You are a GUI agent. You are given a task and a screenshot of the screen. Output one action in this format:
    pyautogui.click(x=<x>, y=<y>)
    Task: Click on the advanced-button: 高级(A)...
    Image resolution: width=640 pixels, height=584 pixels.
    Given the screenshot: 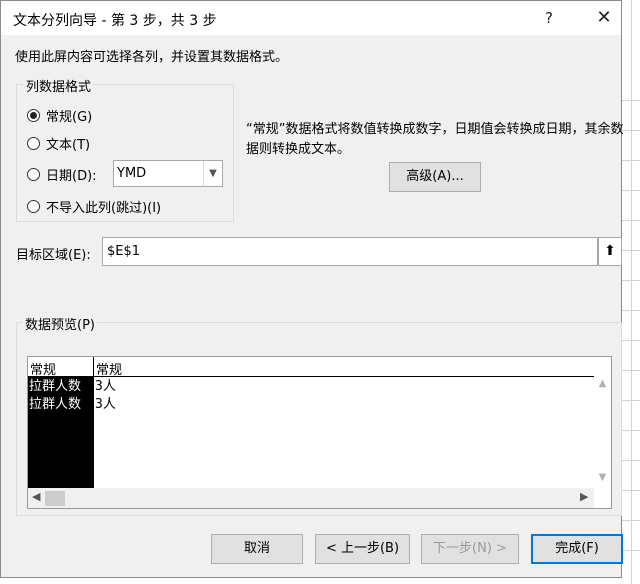 What is the action you would take?
    pyautogui.click(x=435, y=177)
    